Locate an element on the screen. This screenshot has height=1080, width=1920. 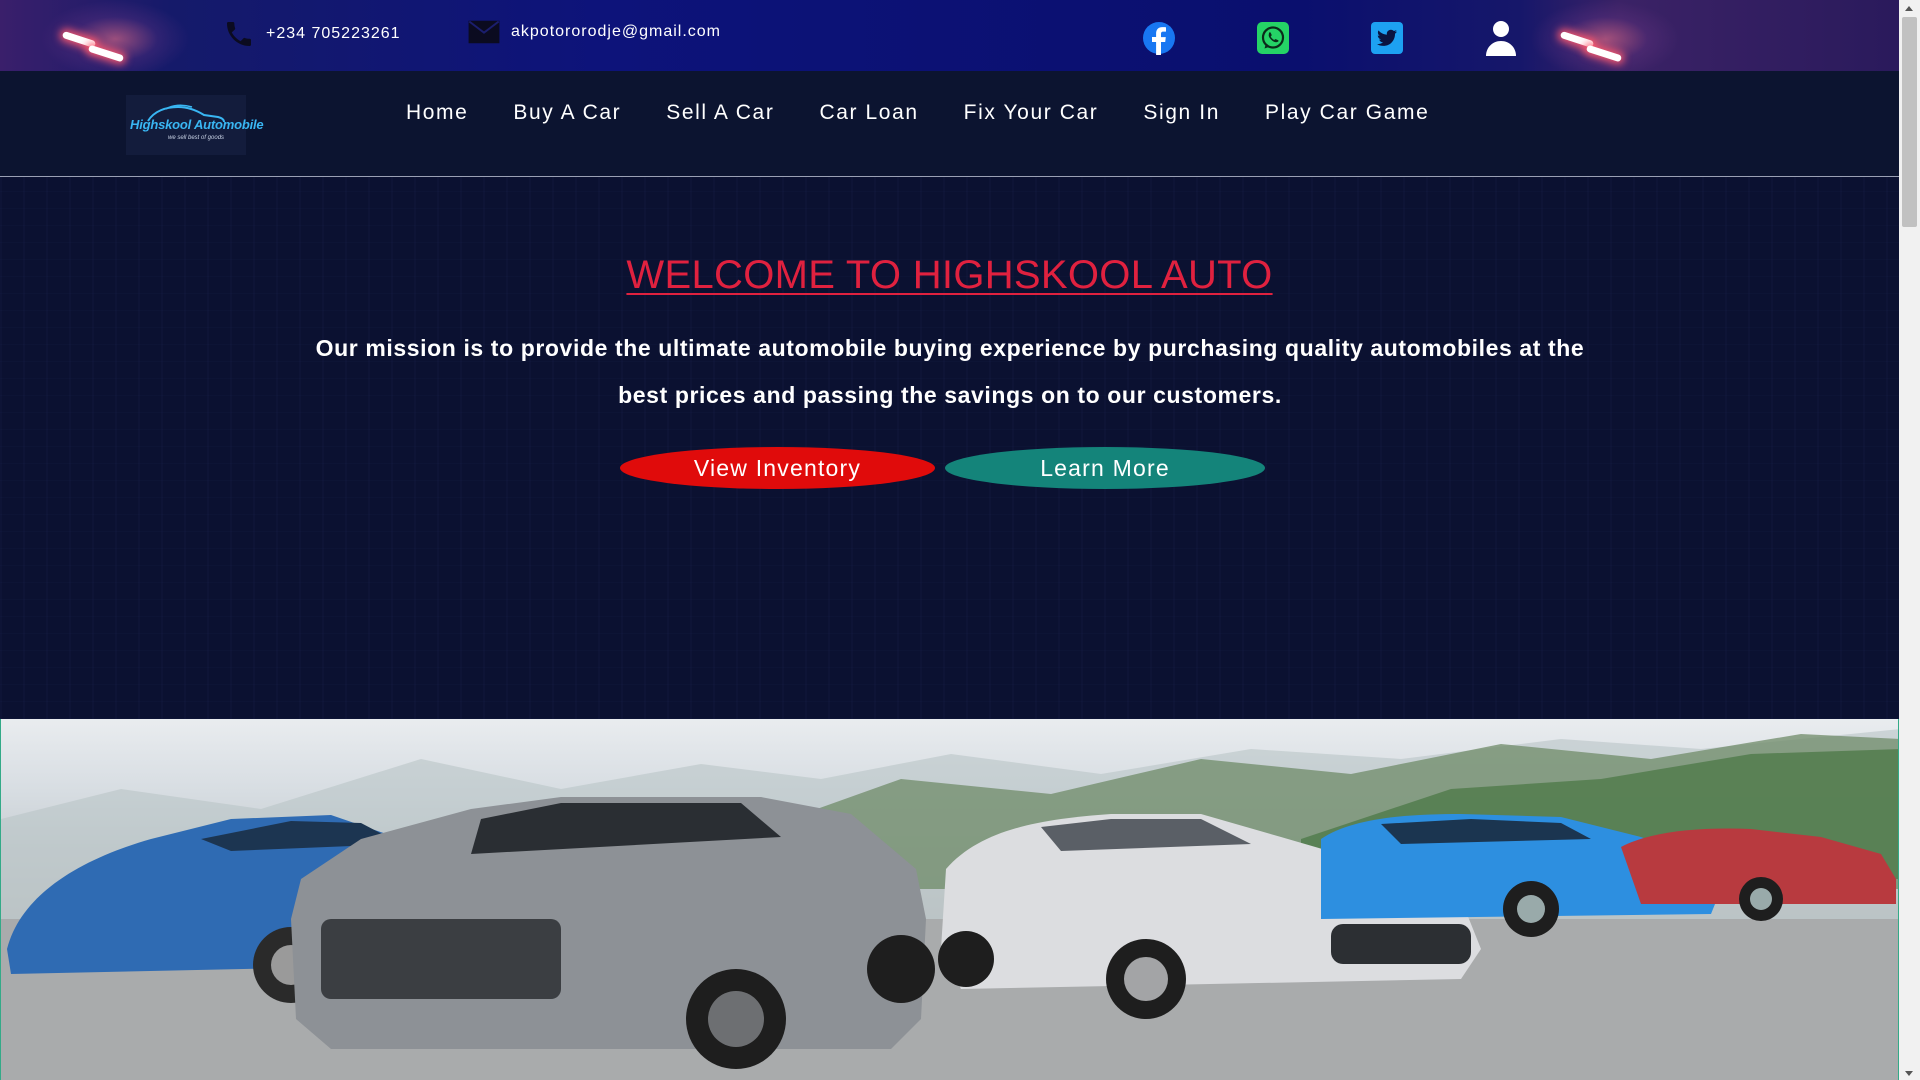
scrollbar-thumb is located at coordinates (1909, 122).